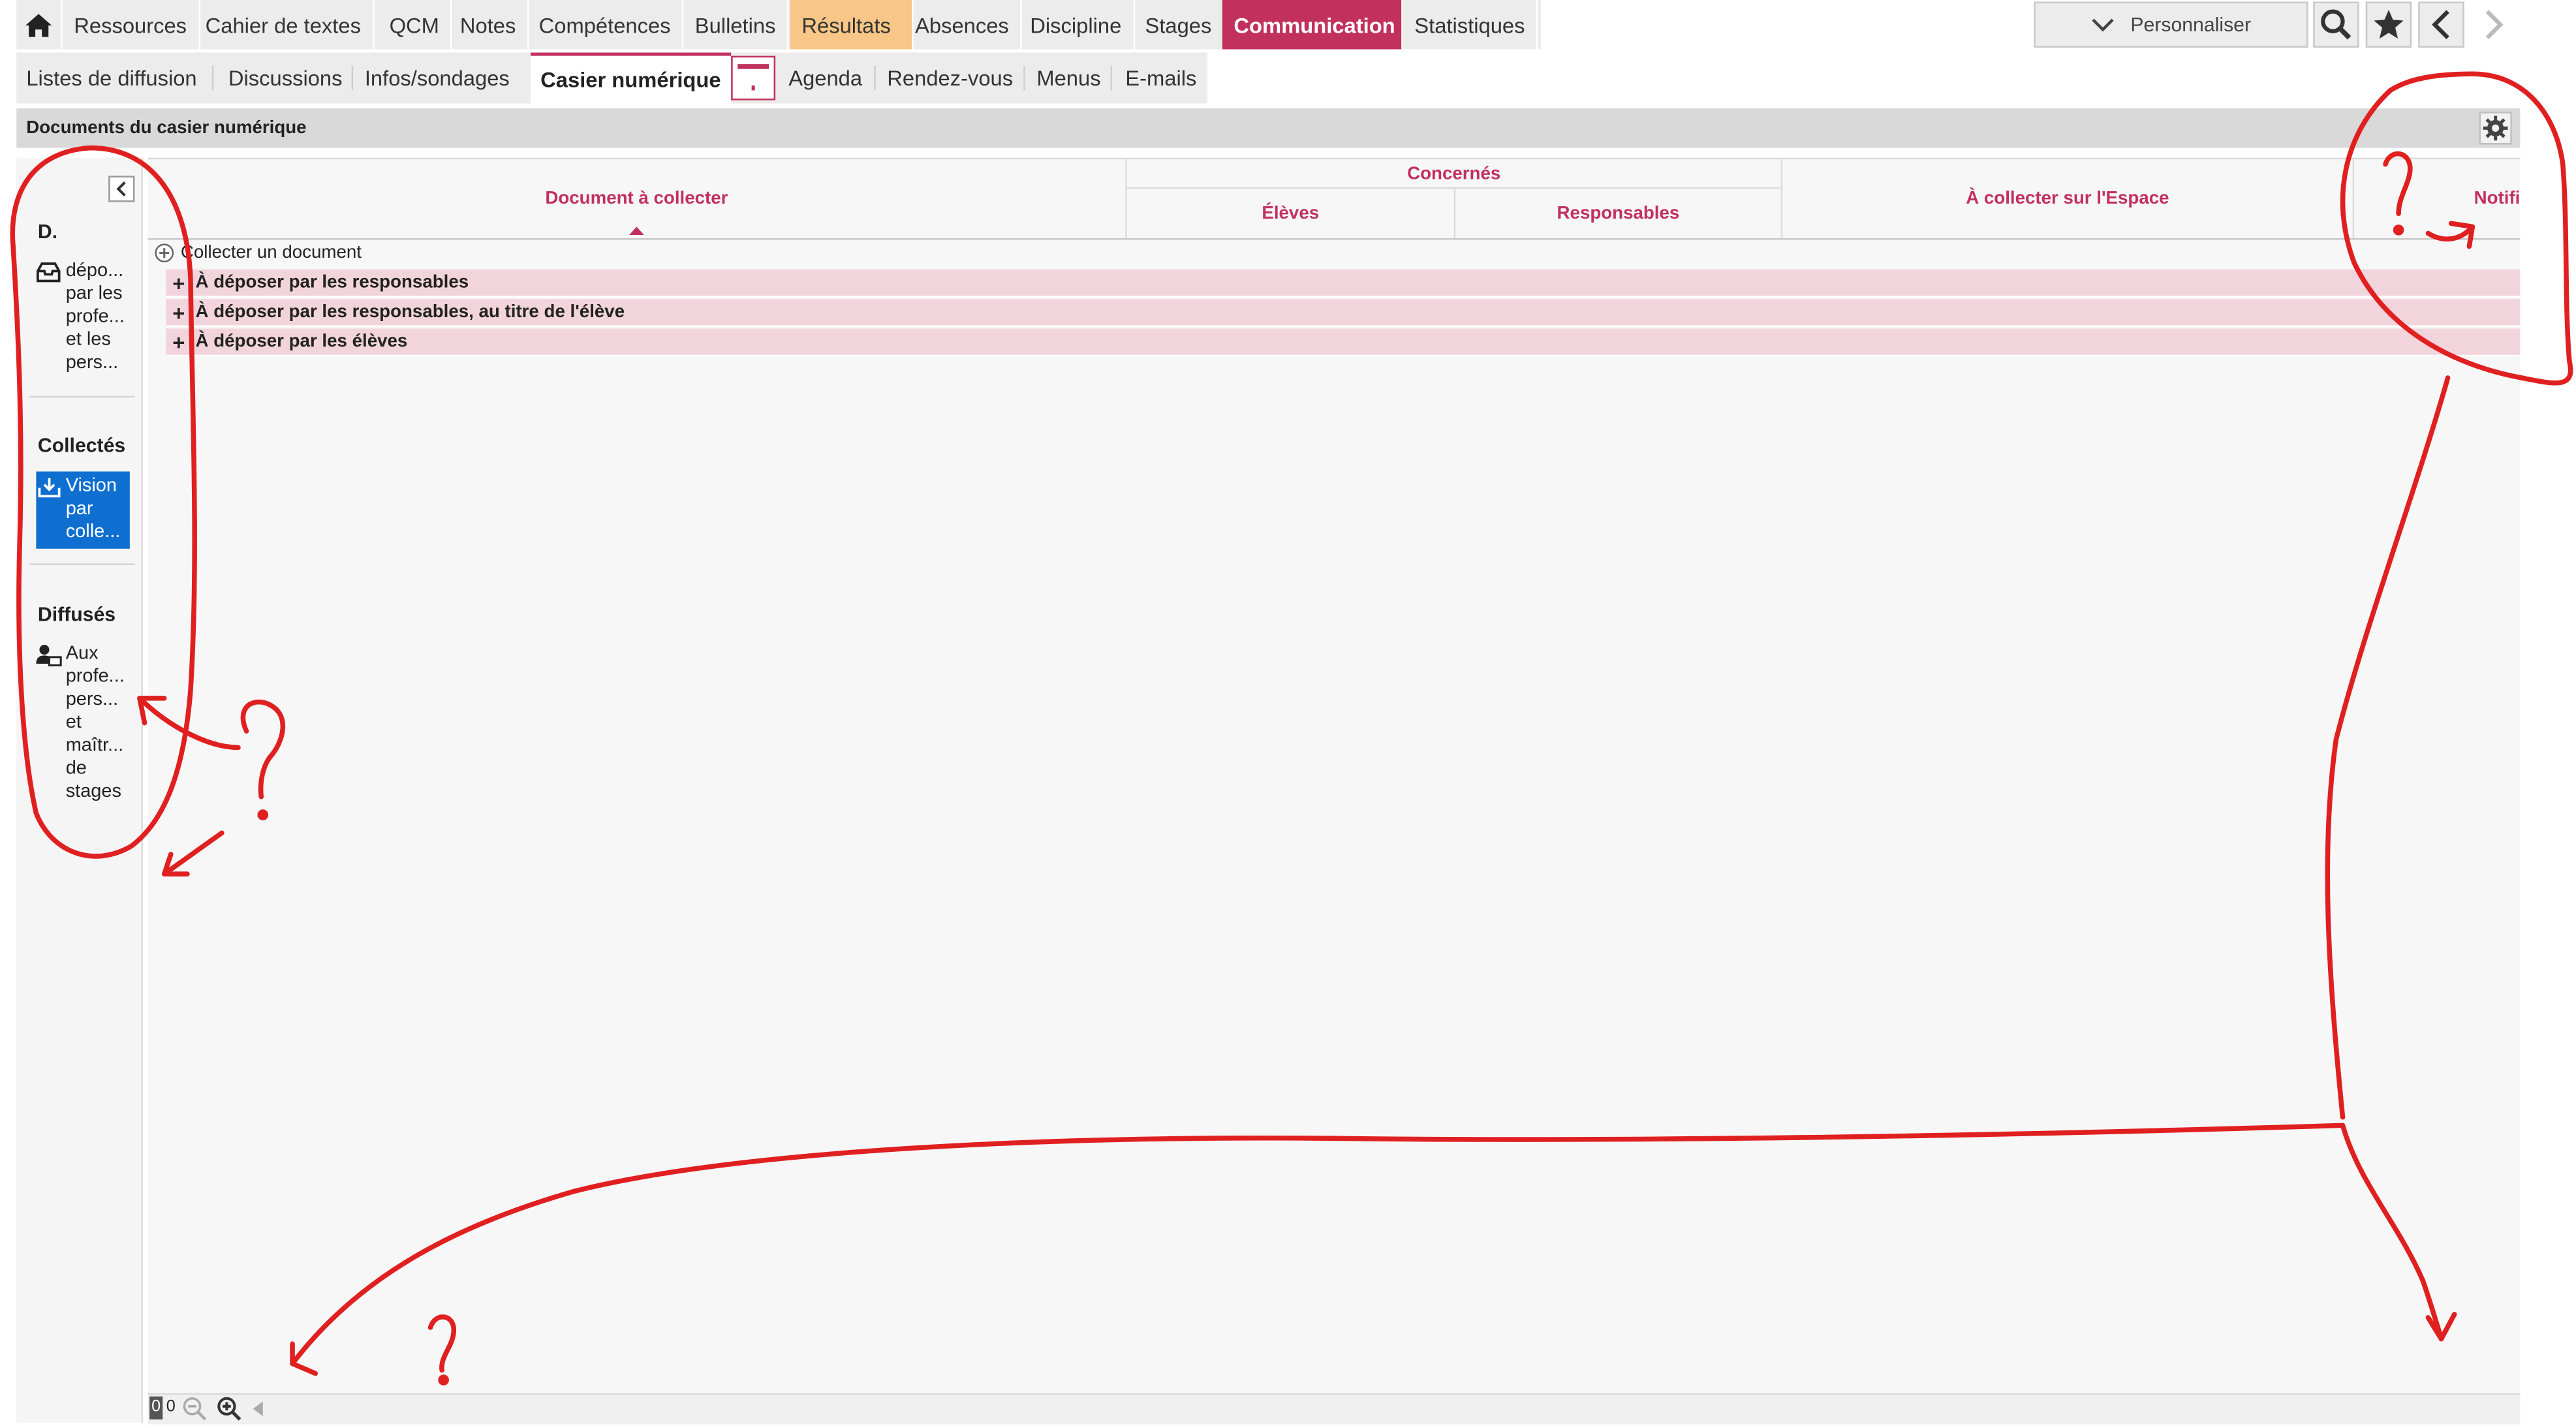 This screenshot has width=2576, height=1426. I want to click on personnaliser-button: Personnaliser, so click(2171, 24).